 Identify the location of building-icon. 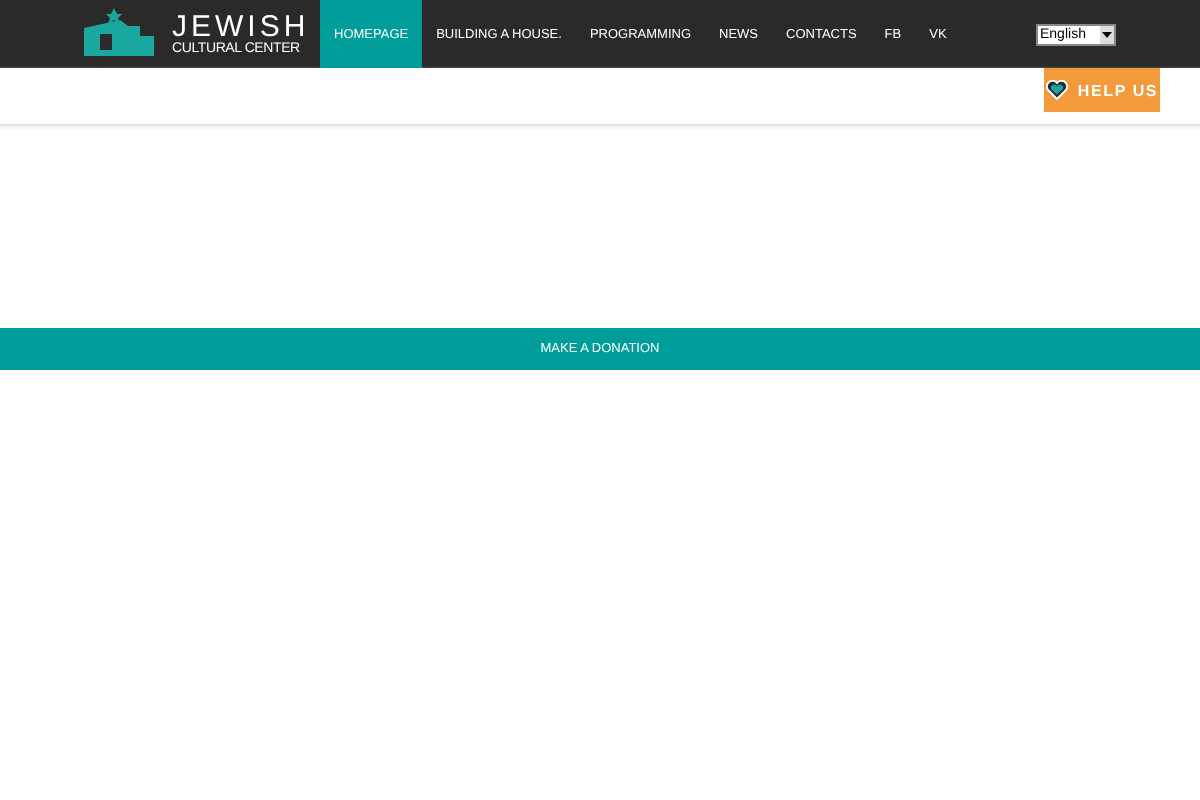
(118, 34).